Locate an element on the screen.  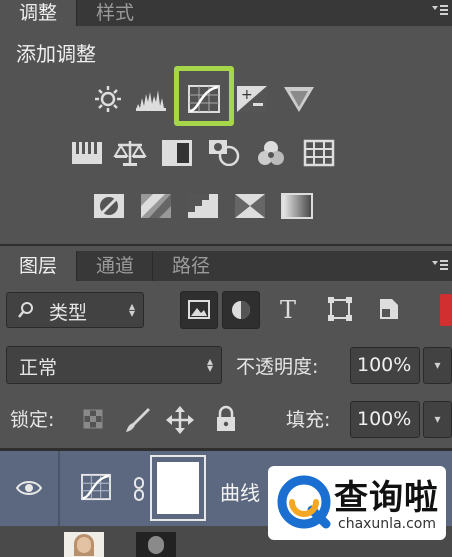
layer-visibility-eye-icon is located at coordinates (29, 490).